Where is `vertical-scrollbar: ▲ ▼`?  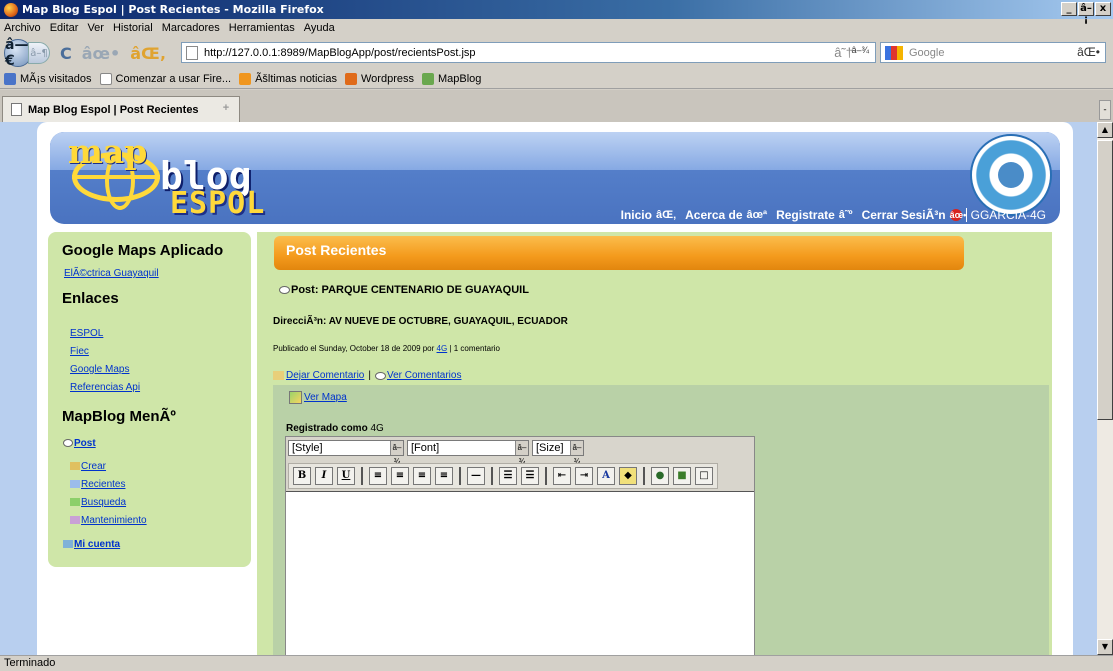 vertical-scrollbar: ▲ ▼ is located at coordinates (1105, 388).